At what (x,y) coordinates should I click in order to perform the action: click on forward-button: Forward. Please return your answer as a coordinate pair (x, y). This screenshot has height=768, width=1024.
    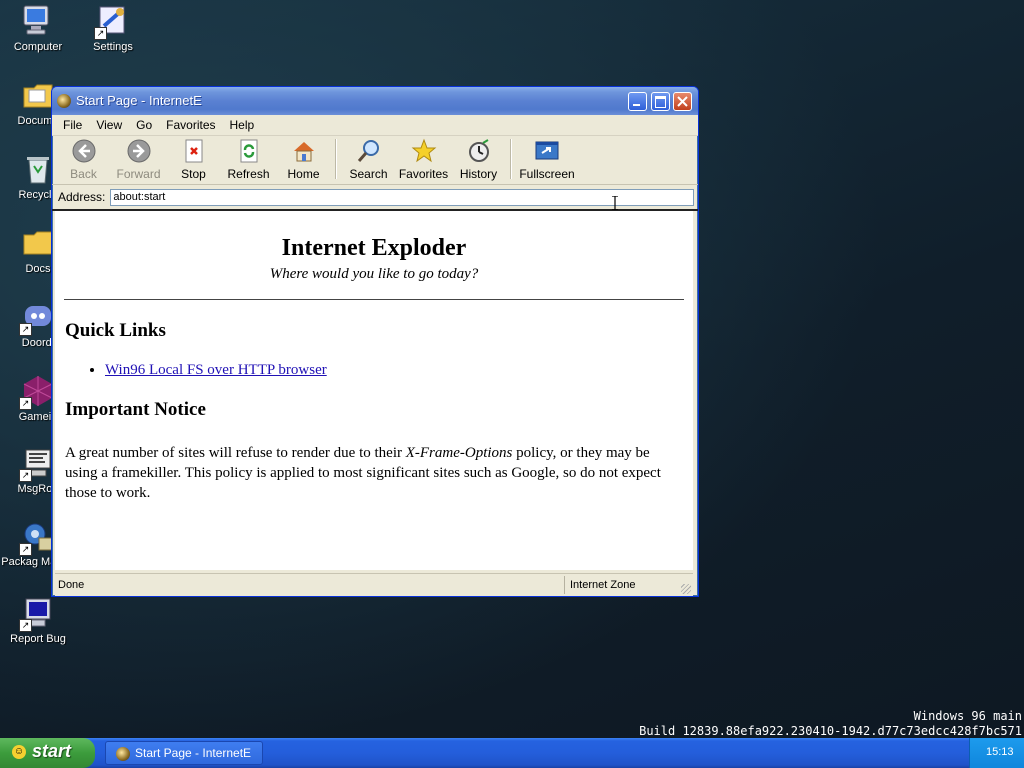
    Looking at the image, I should click on (138, 158).